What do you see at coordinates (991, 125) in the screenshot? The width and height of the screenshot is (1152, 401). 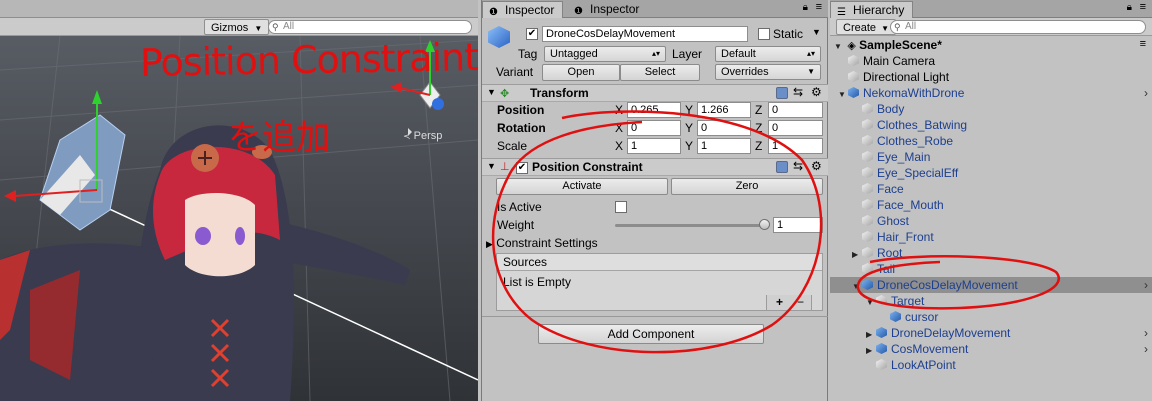 I see `hierarchy-item: Clothes_Batwing` at bounding box center [991, 125].